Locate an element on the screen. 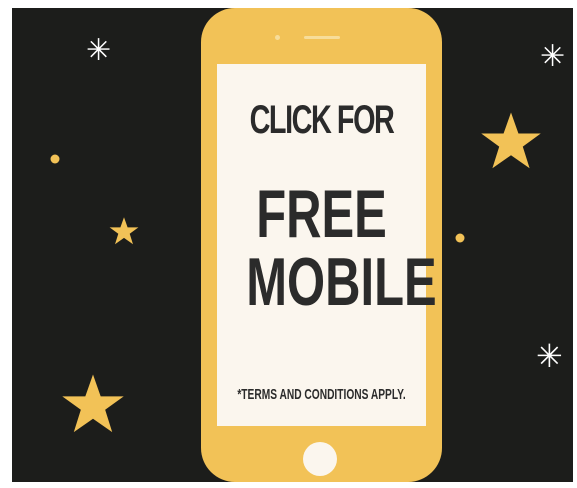 Image resolution: width=577 pixels, height=488 pixels. headline-mobile: MOBILE is located at coordinates (341, 282).